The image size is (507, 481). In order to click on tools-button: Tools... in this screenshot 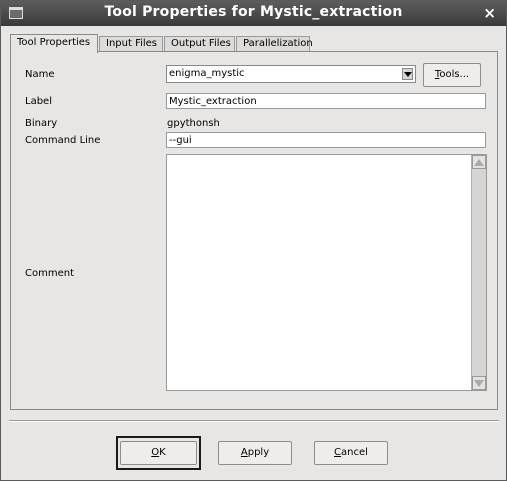, I will do `click(452, 75)`.